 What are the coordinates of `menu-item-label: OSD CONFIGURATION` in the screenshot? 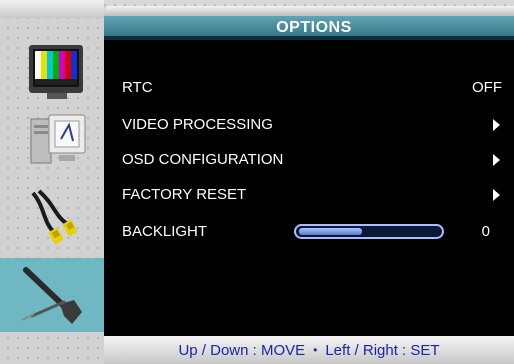 It's located at (203, 159).